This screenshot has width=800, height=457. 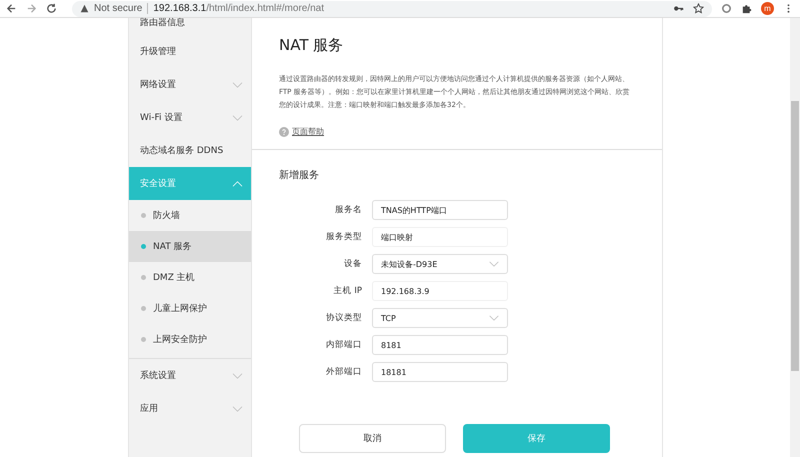 I want to click on scrollbar-thumb, so click(x=795, y=236).